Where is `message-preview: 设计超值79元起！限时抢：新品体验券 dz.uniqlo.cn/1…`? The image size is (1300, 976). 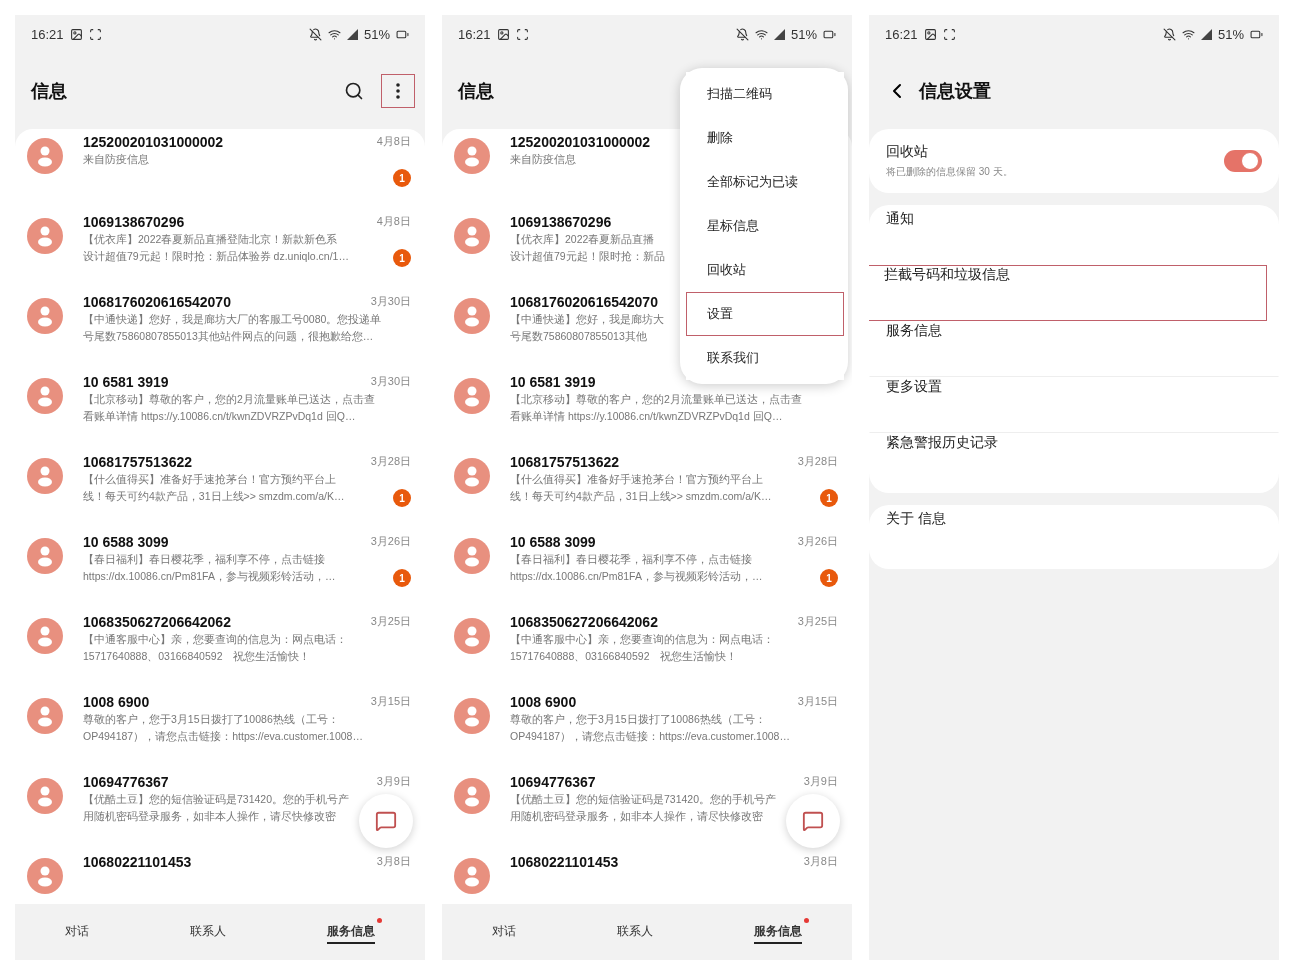
message-preview: 设计超值79元起！限时抢：新品体验券 dz.uniqlo.cn/1… is located at coordinates (216, 257).